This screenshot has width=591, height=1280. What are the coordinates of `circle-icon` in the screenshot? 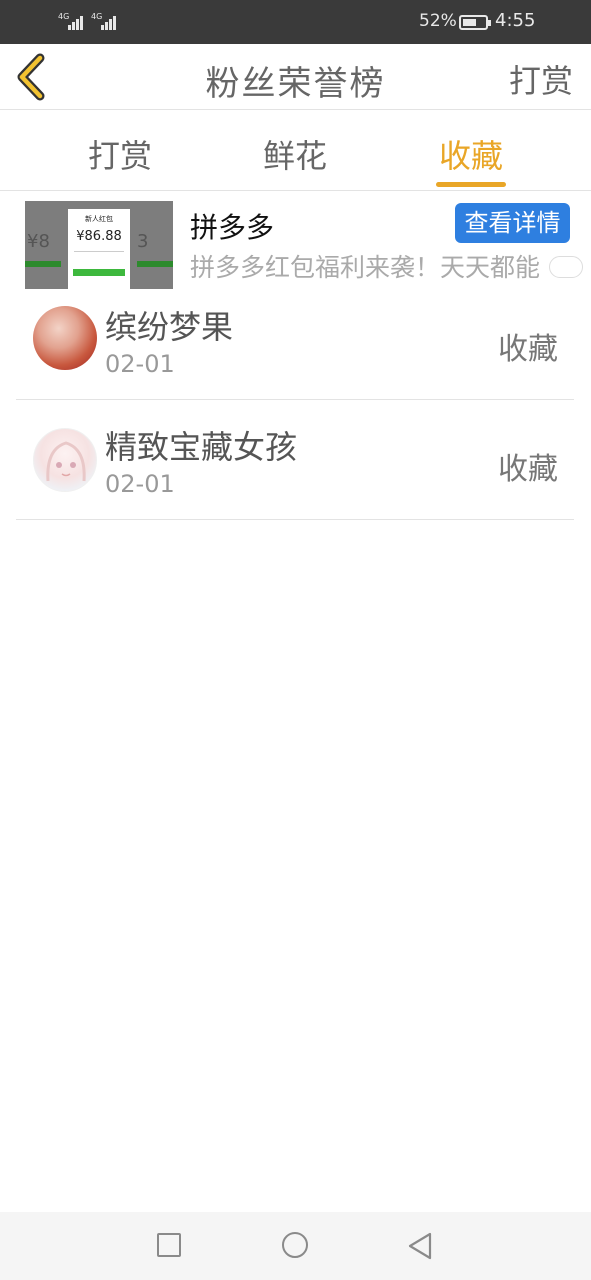 It's located at (295, 1245).